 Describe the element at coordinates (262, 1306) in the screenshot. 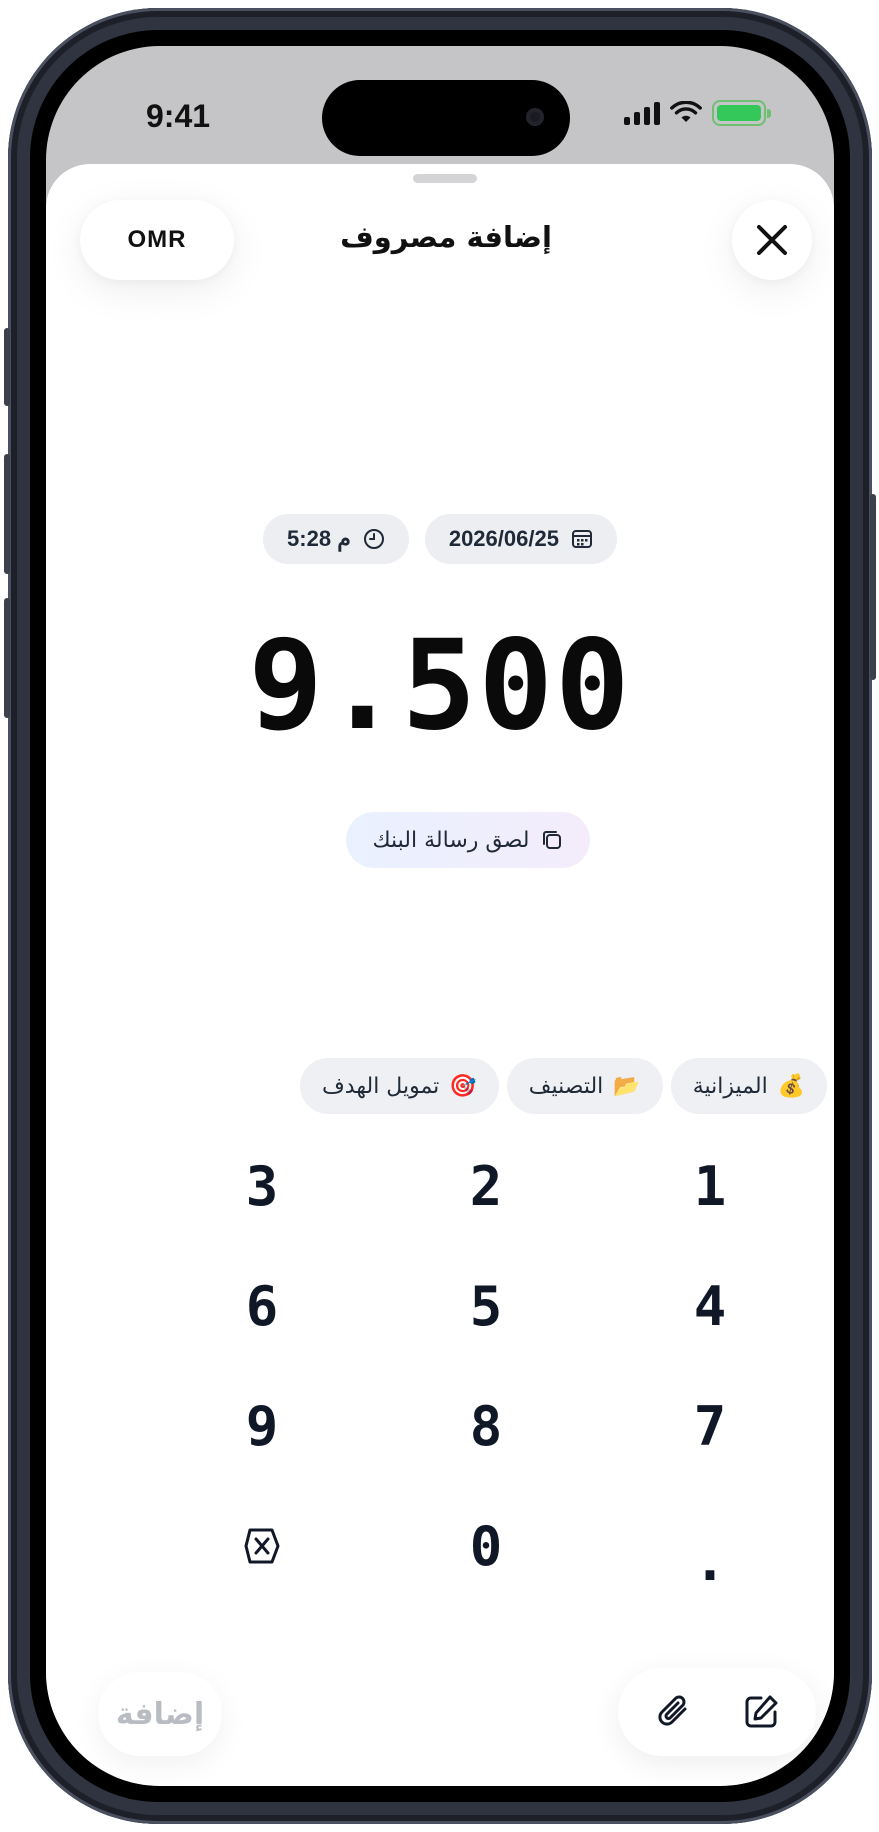

I see `key-6: 6` at that location.